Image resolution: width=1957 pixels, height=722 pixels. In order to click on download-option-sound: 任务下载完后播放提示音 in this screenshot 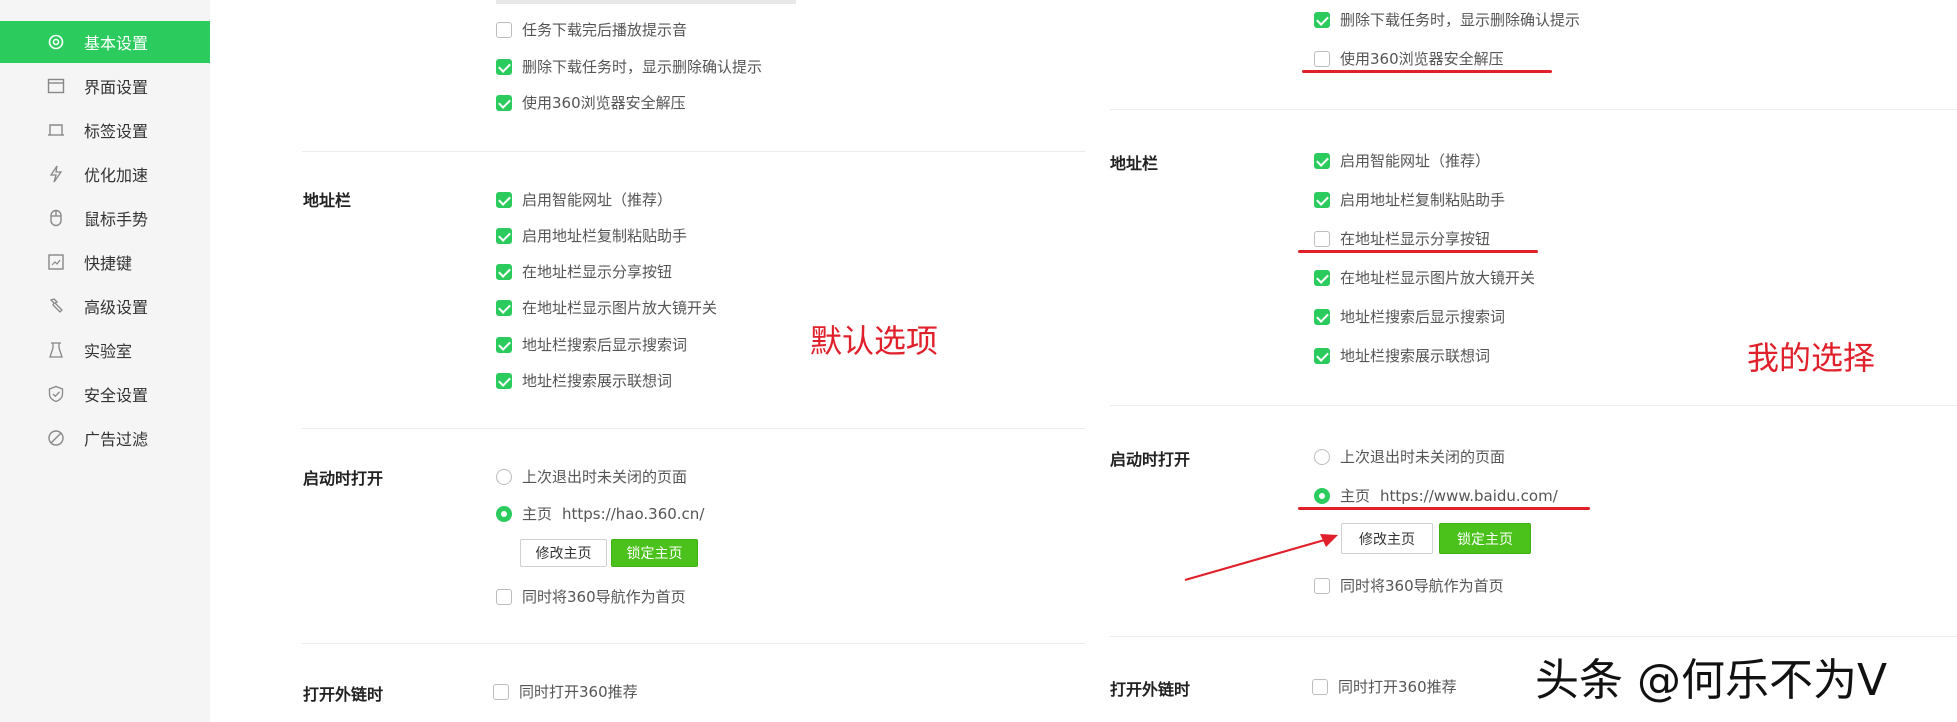, I will do `click(591, 29)`.